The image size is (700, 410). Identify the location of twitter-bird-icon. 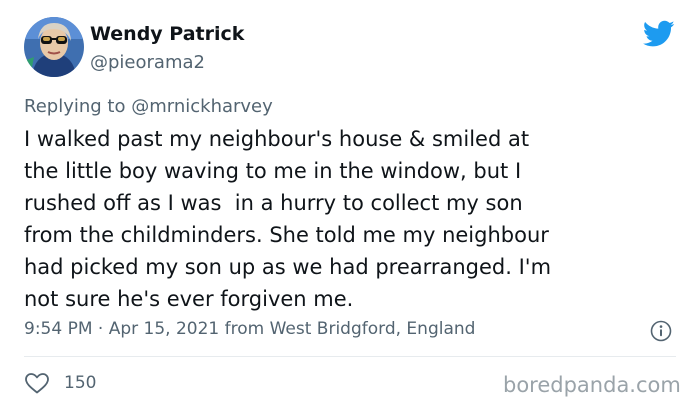
(658, 34).